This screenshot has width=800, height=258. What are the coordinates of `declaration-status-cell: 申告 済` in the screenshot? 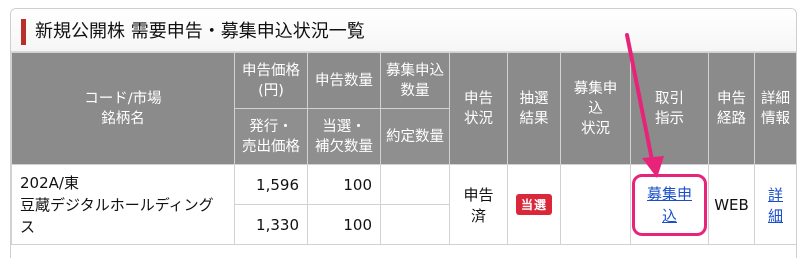 It's located at (478, 204).